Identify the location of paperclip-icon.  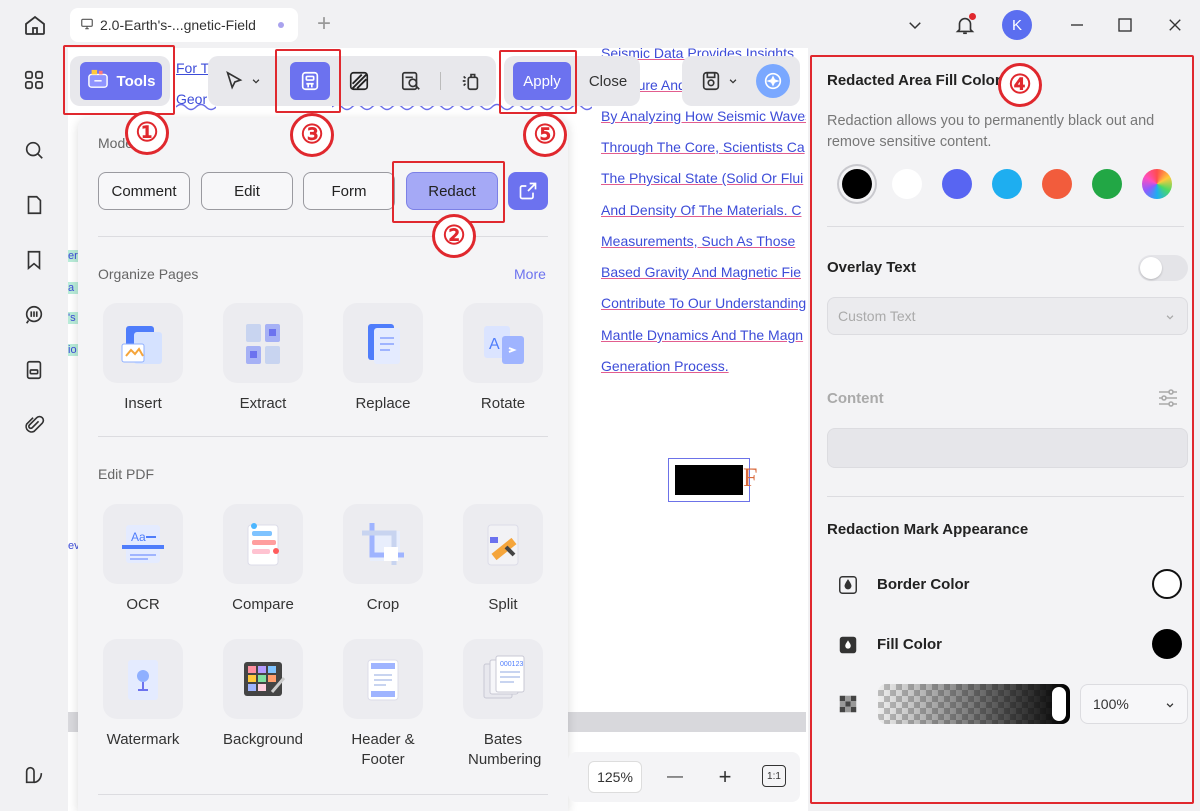
(34, 425).